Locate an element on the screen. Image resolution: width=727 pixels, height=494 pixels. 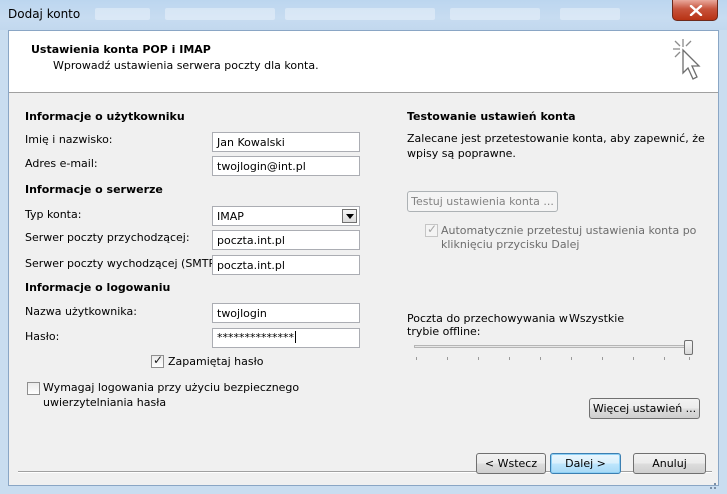
cancel-button: Anuluj is located at coordinates (669, 463).